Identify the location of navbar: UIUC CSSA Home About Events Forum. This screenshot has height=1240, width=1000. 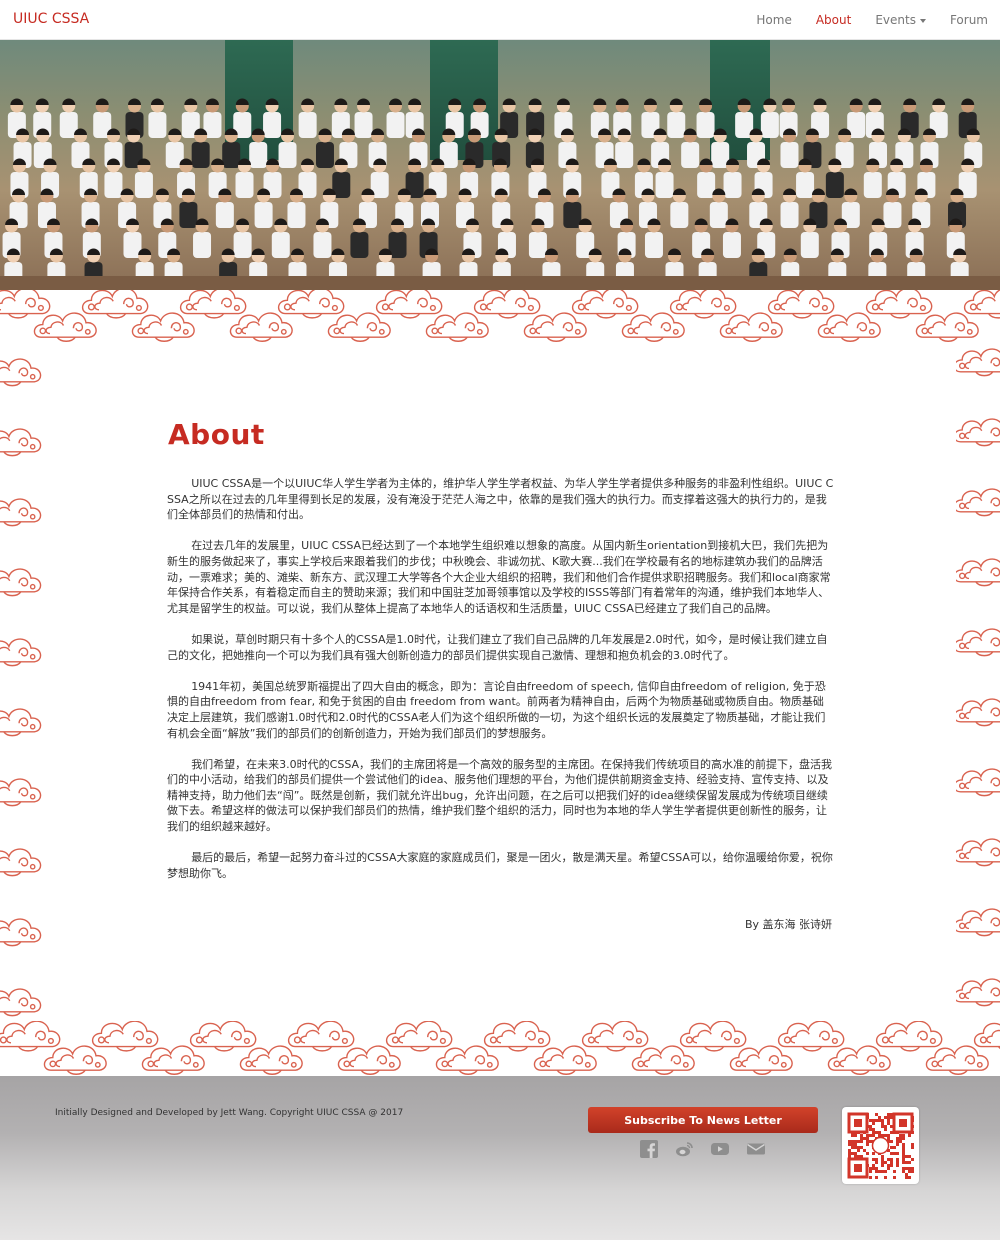
(500, 20).